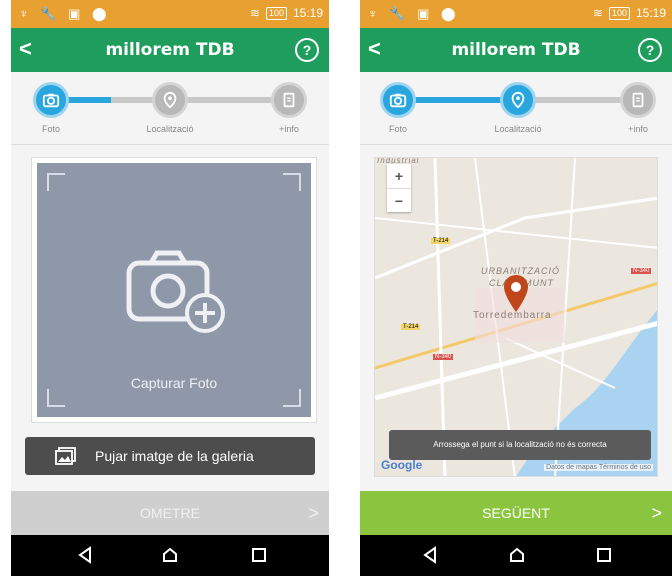 Image resolution: width=672 pixels, height=576 pixels. Describe the element at coordinates (65, 456) in the screenshot. I see `gallery-icon` at that location.